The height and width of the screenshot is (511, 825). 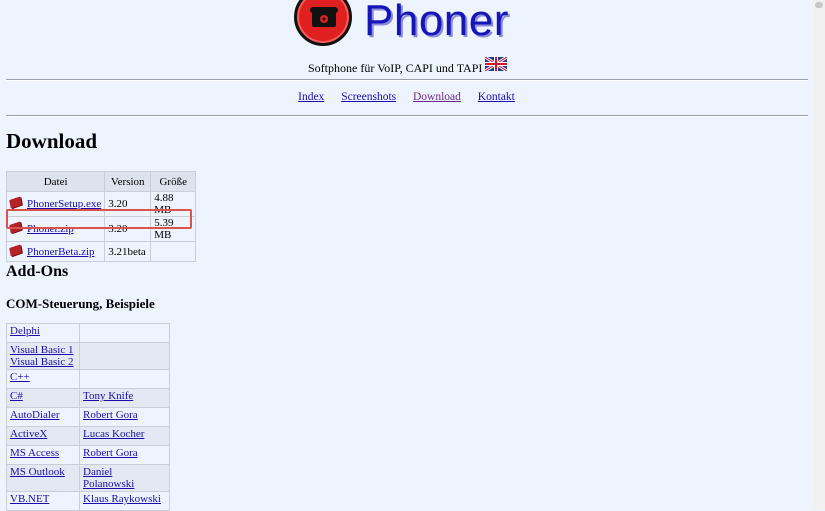 What do you see at coordinates (42, 350) in the screenshot?
I see `com-link-vb1: Visual Basic 1` at bounding box center [42, 350].